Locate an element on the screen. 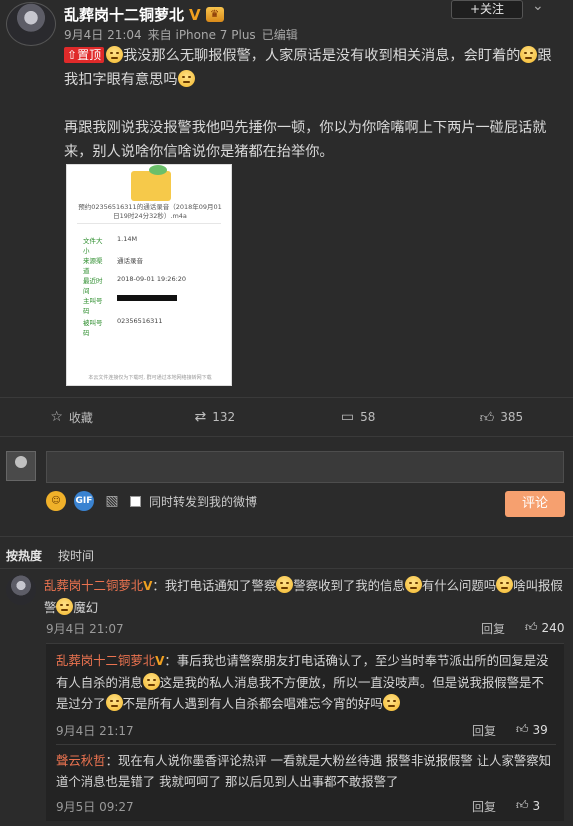 This screenshot has height=826, width=573. comment-composer: ☺ GIF ▧ 同时转发到我的微博 评论 is located at coordinates (286, 483).